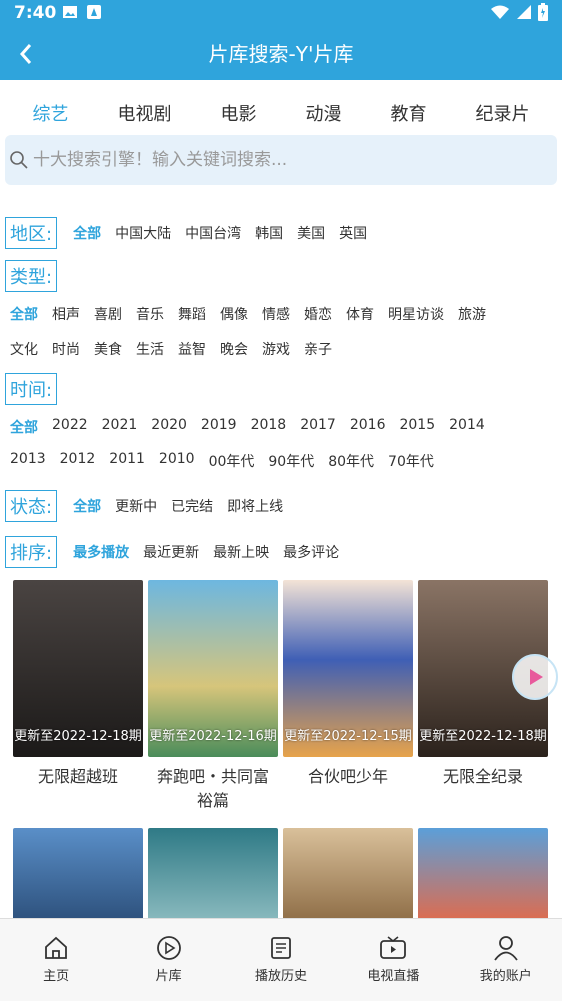  Describe the element at coordinates (143, 233) in the screenshot. I see `region-option: 中国大陆` at that location.